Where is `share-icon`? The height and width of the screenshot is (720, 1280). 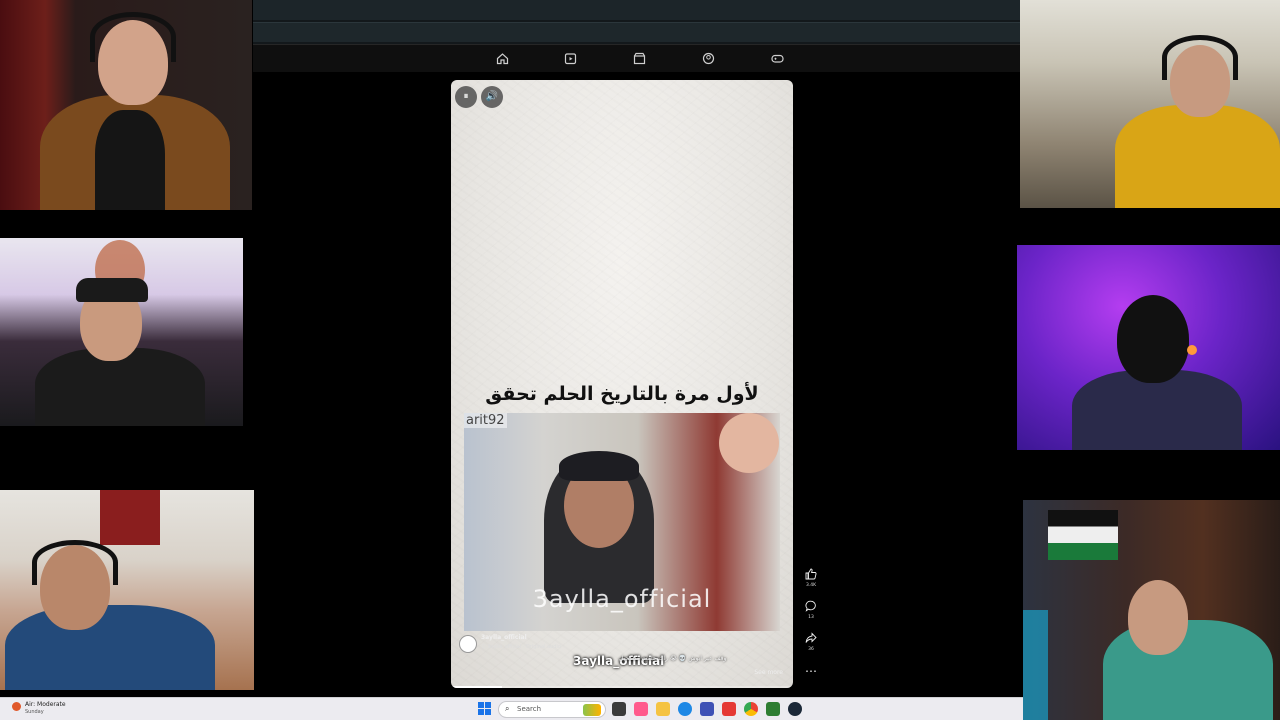 share-icon is located at coordinates (811, 639).